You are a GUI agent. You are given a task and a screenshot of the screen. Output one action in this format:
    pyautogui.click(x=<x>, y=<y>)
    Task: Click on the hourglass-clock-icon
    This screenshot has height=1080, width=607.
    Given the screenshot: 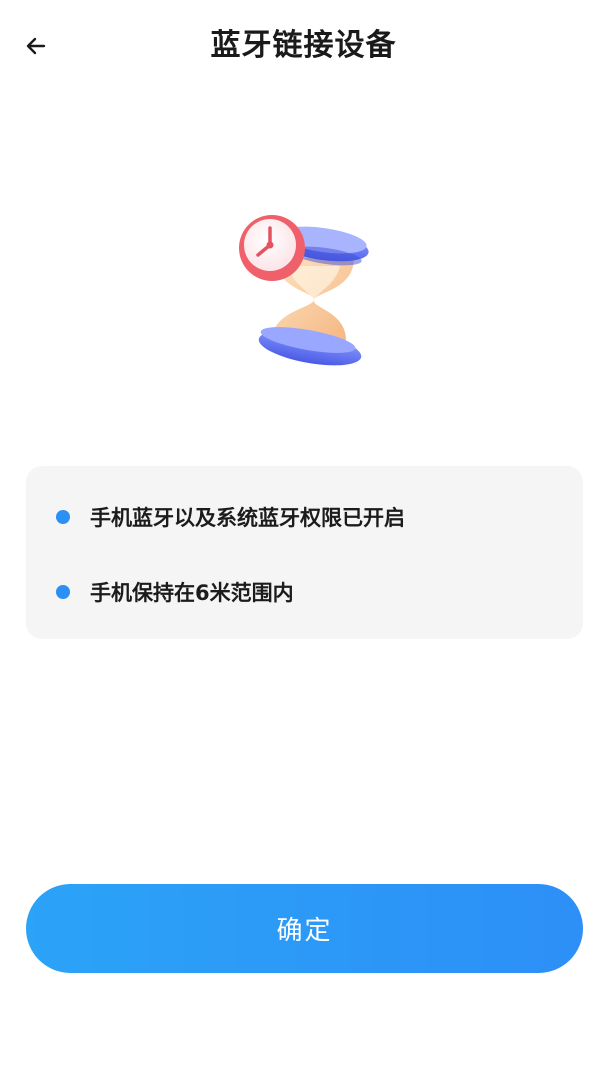 What is the action you would take?
    pyautogui.click(x=303, y=287)
    